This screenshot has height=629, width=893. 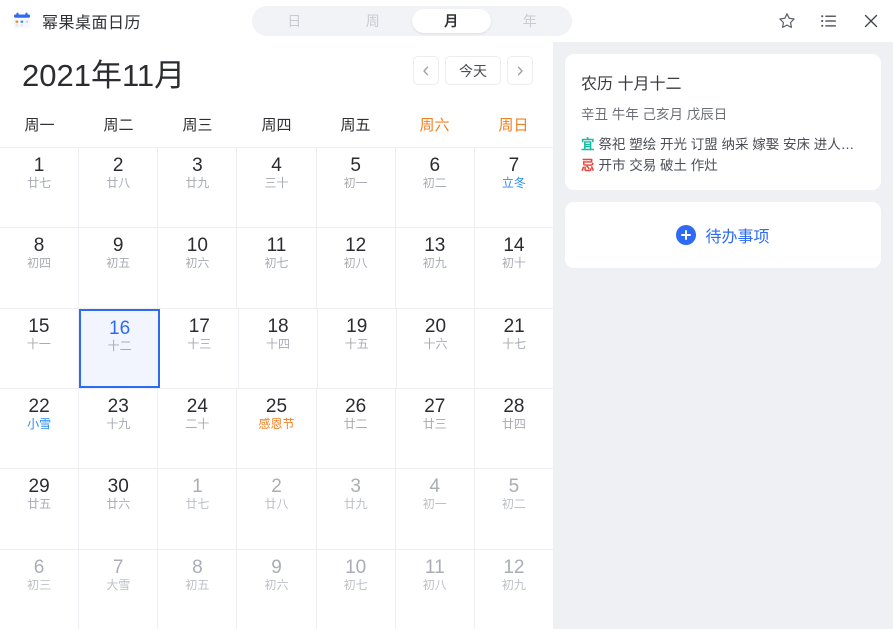 I want to click on day-cell: 7 大雪, so click(x=119, y=589).